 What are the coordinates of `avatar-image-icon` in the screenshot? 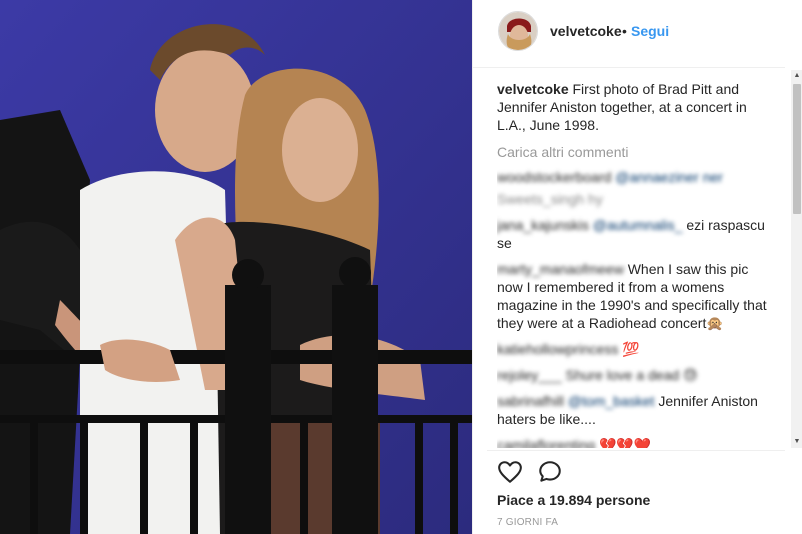 It's located at (518, 31).